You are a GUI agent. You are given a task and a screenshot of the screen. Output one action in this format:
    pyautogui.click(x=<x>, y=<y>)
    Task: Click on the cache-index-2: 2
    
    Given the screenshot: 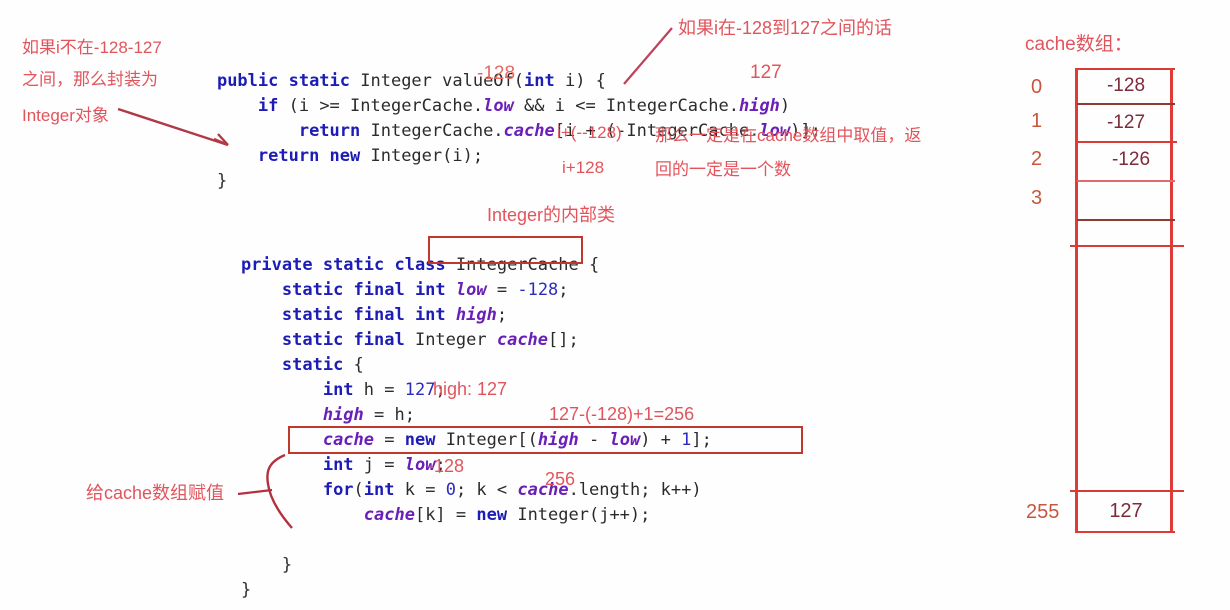 What is the action you would take?
    pyautogui.click(x=1037, y=159)
    